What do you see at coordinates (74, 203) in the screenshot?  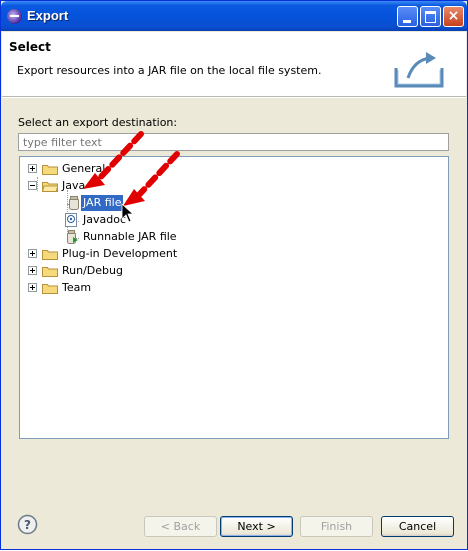 I see `jar-icon` at bounding box center [74, 203].